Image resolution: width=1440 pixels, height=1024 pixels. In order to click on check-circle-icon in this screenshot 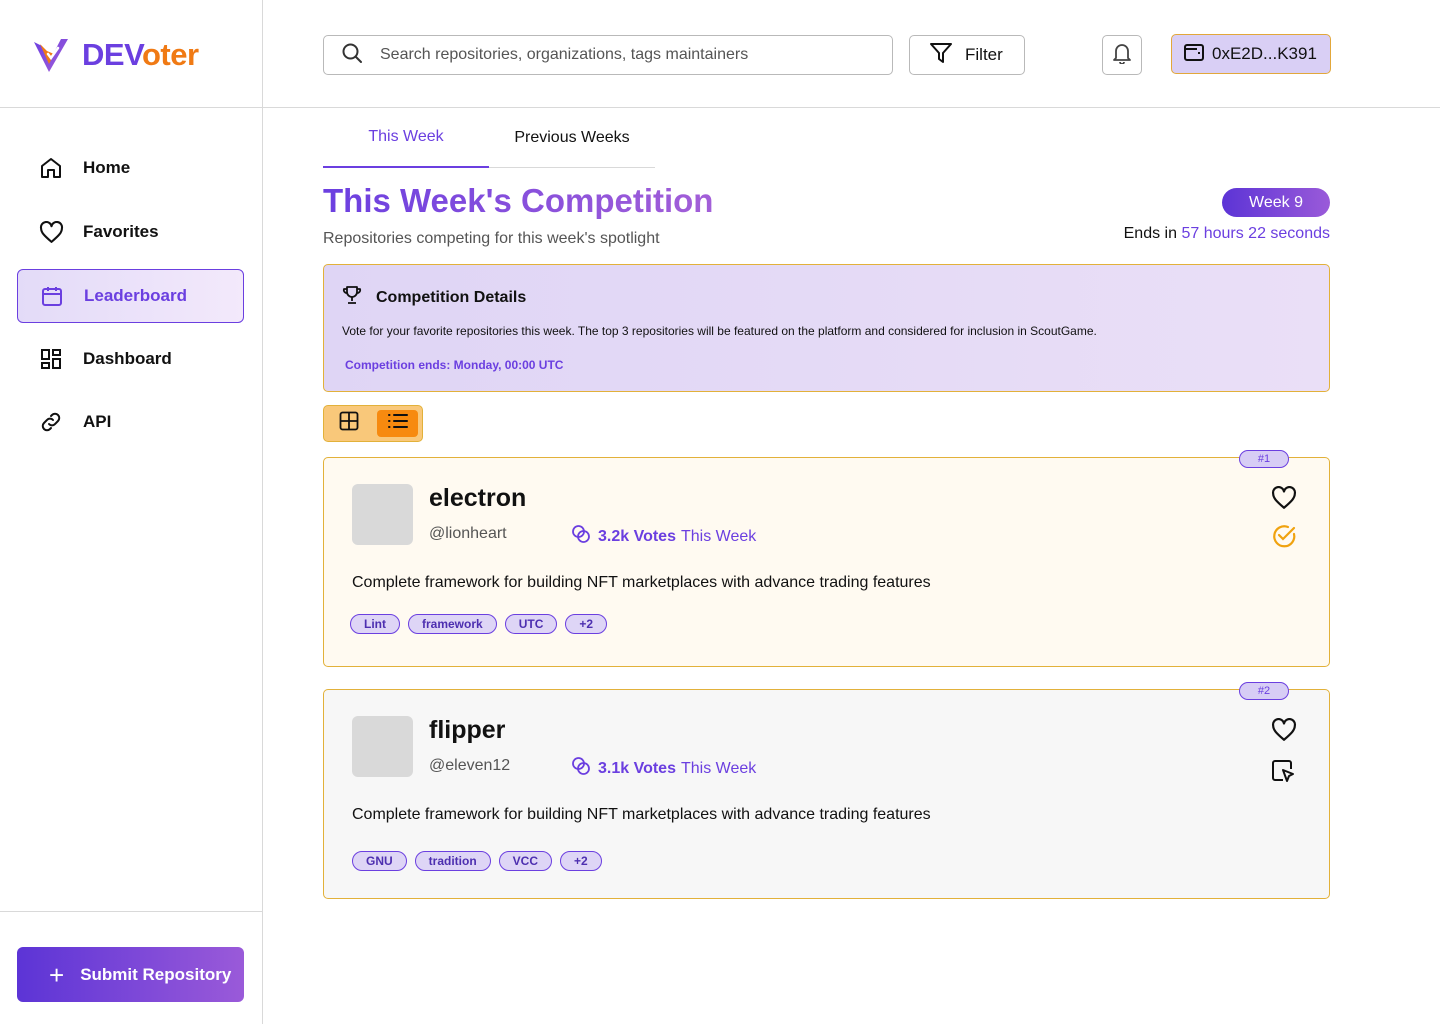, I will do `click(1284, 536)`.